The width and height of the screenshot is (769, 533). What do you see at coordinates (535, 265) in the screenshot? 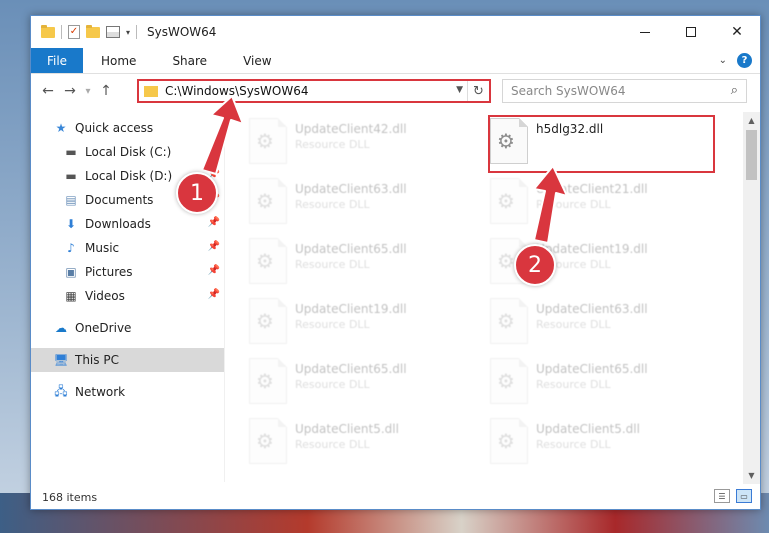
I see `callout-badge-2: 2` at bounding box center [535, 265].